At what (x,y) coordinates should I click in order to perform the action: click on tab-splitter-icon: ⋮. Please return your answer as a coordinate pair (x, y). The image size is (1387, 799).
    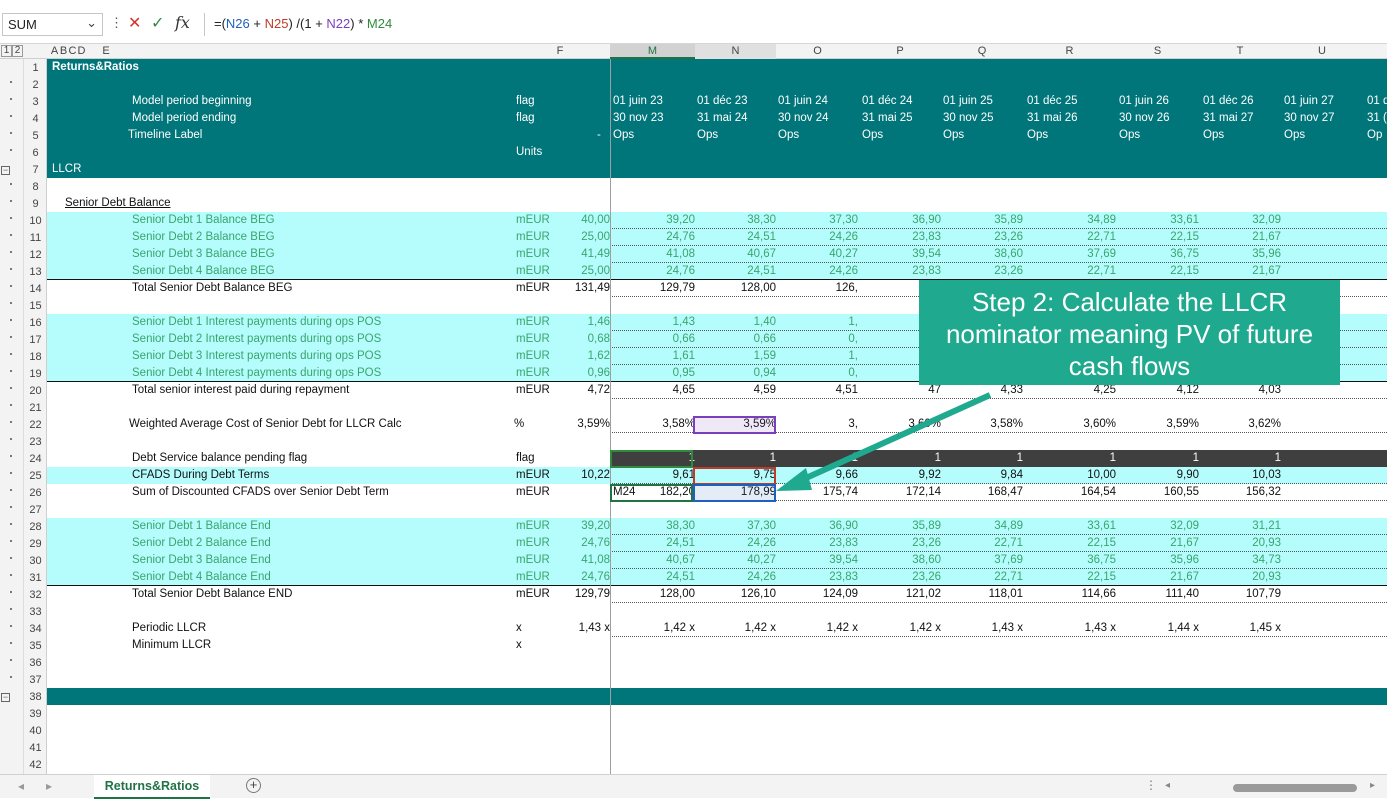
    Looking at the image, I should click on (1151, 785).